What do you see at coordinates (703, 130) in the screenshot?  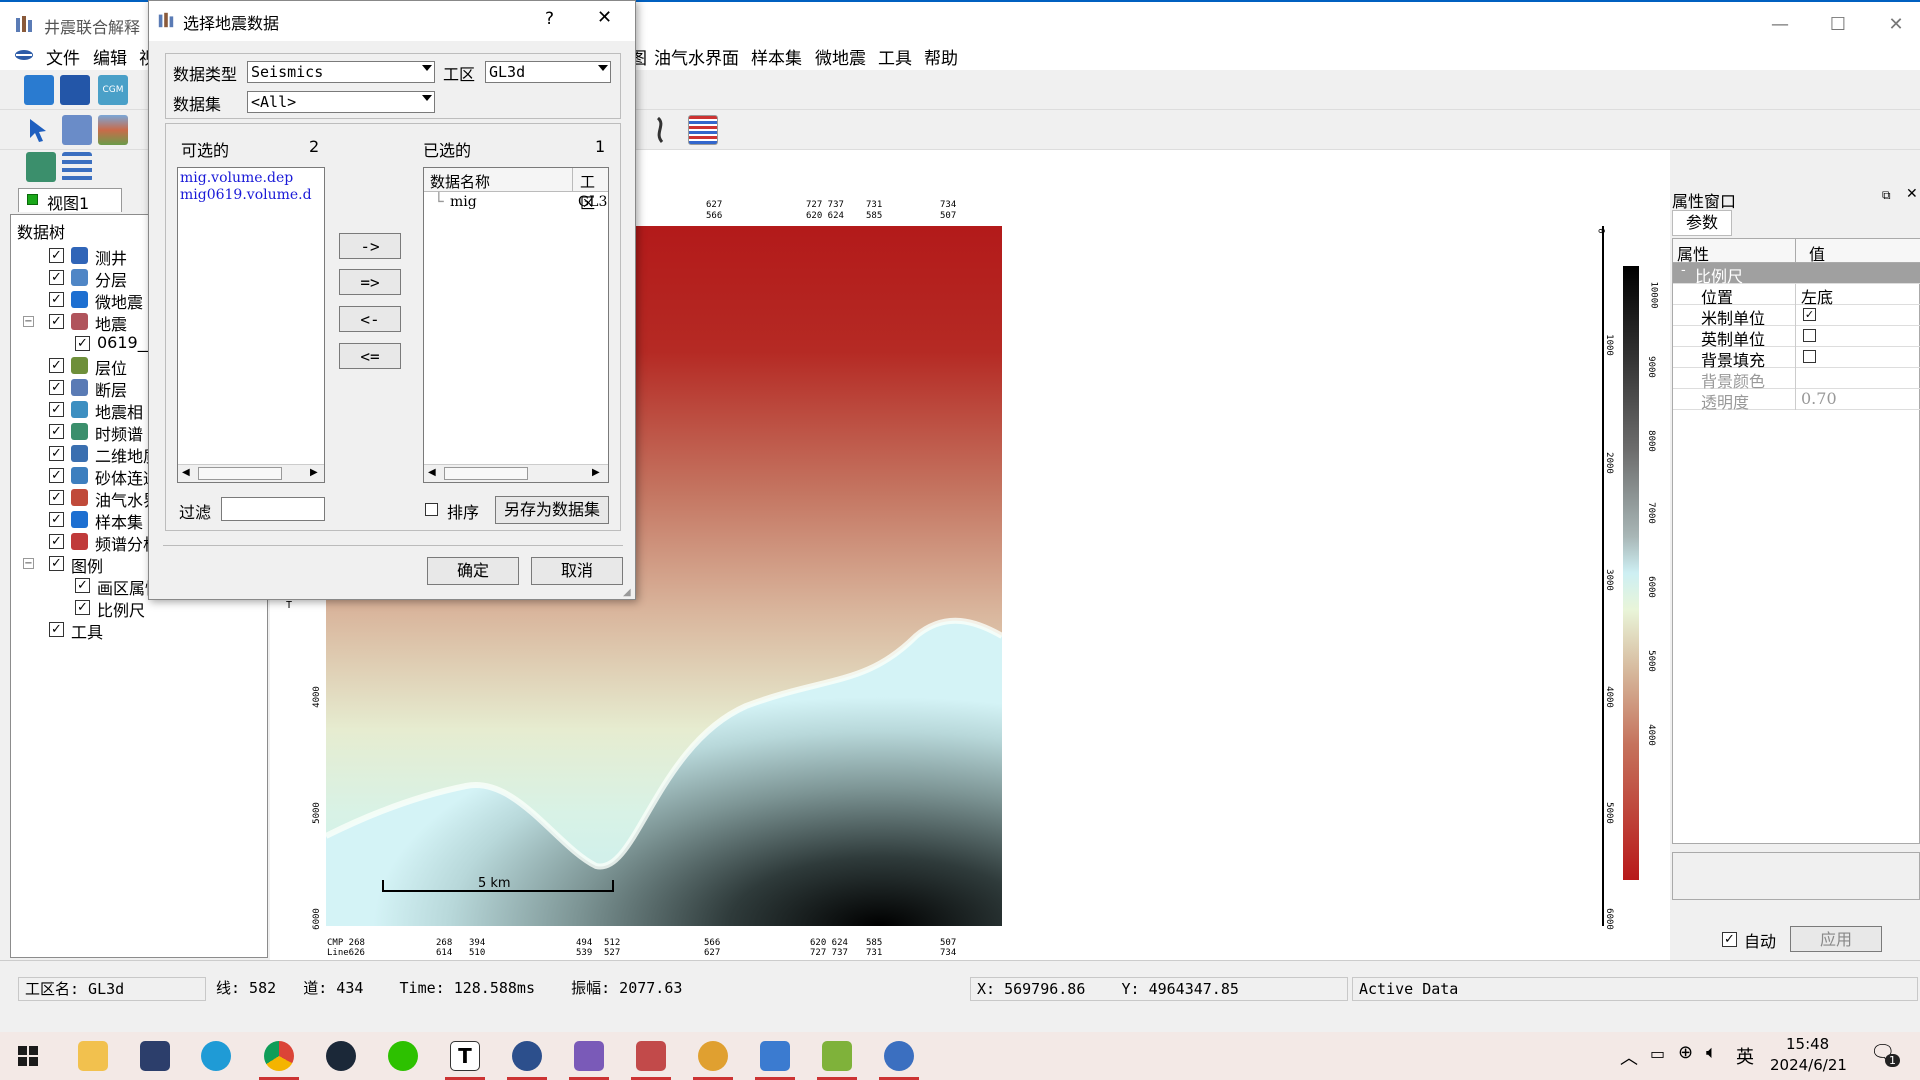 I see `seismic-display-icon` at bounding box center [703, 130].